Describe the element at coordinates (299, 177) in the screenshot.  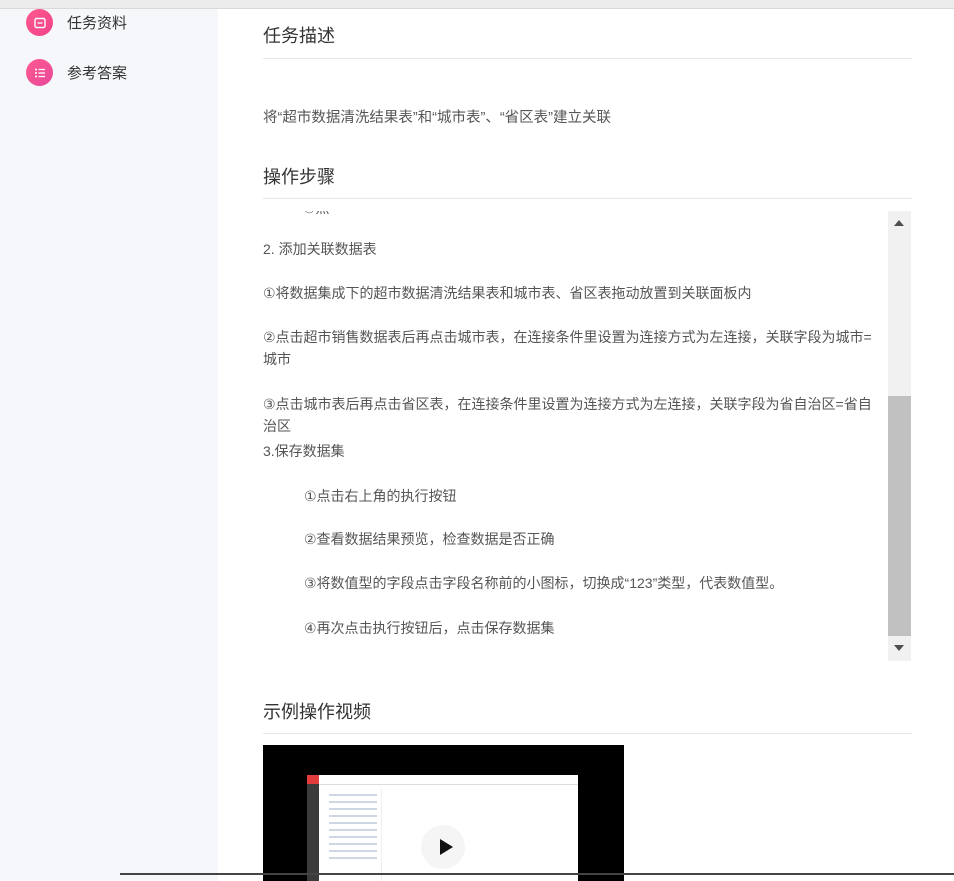
I see `steps-title: 操作步骤` at that location.